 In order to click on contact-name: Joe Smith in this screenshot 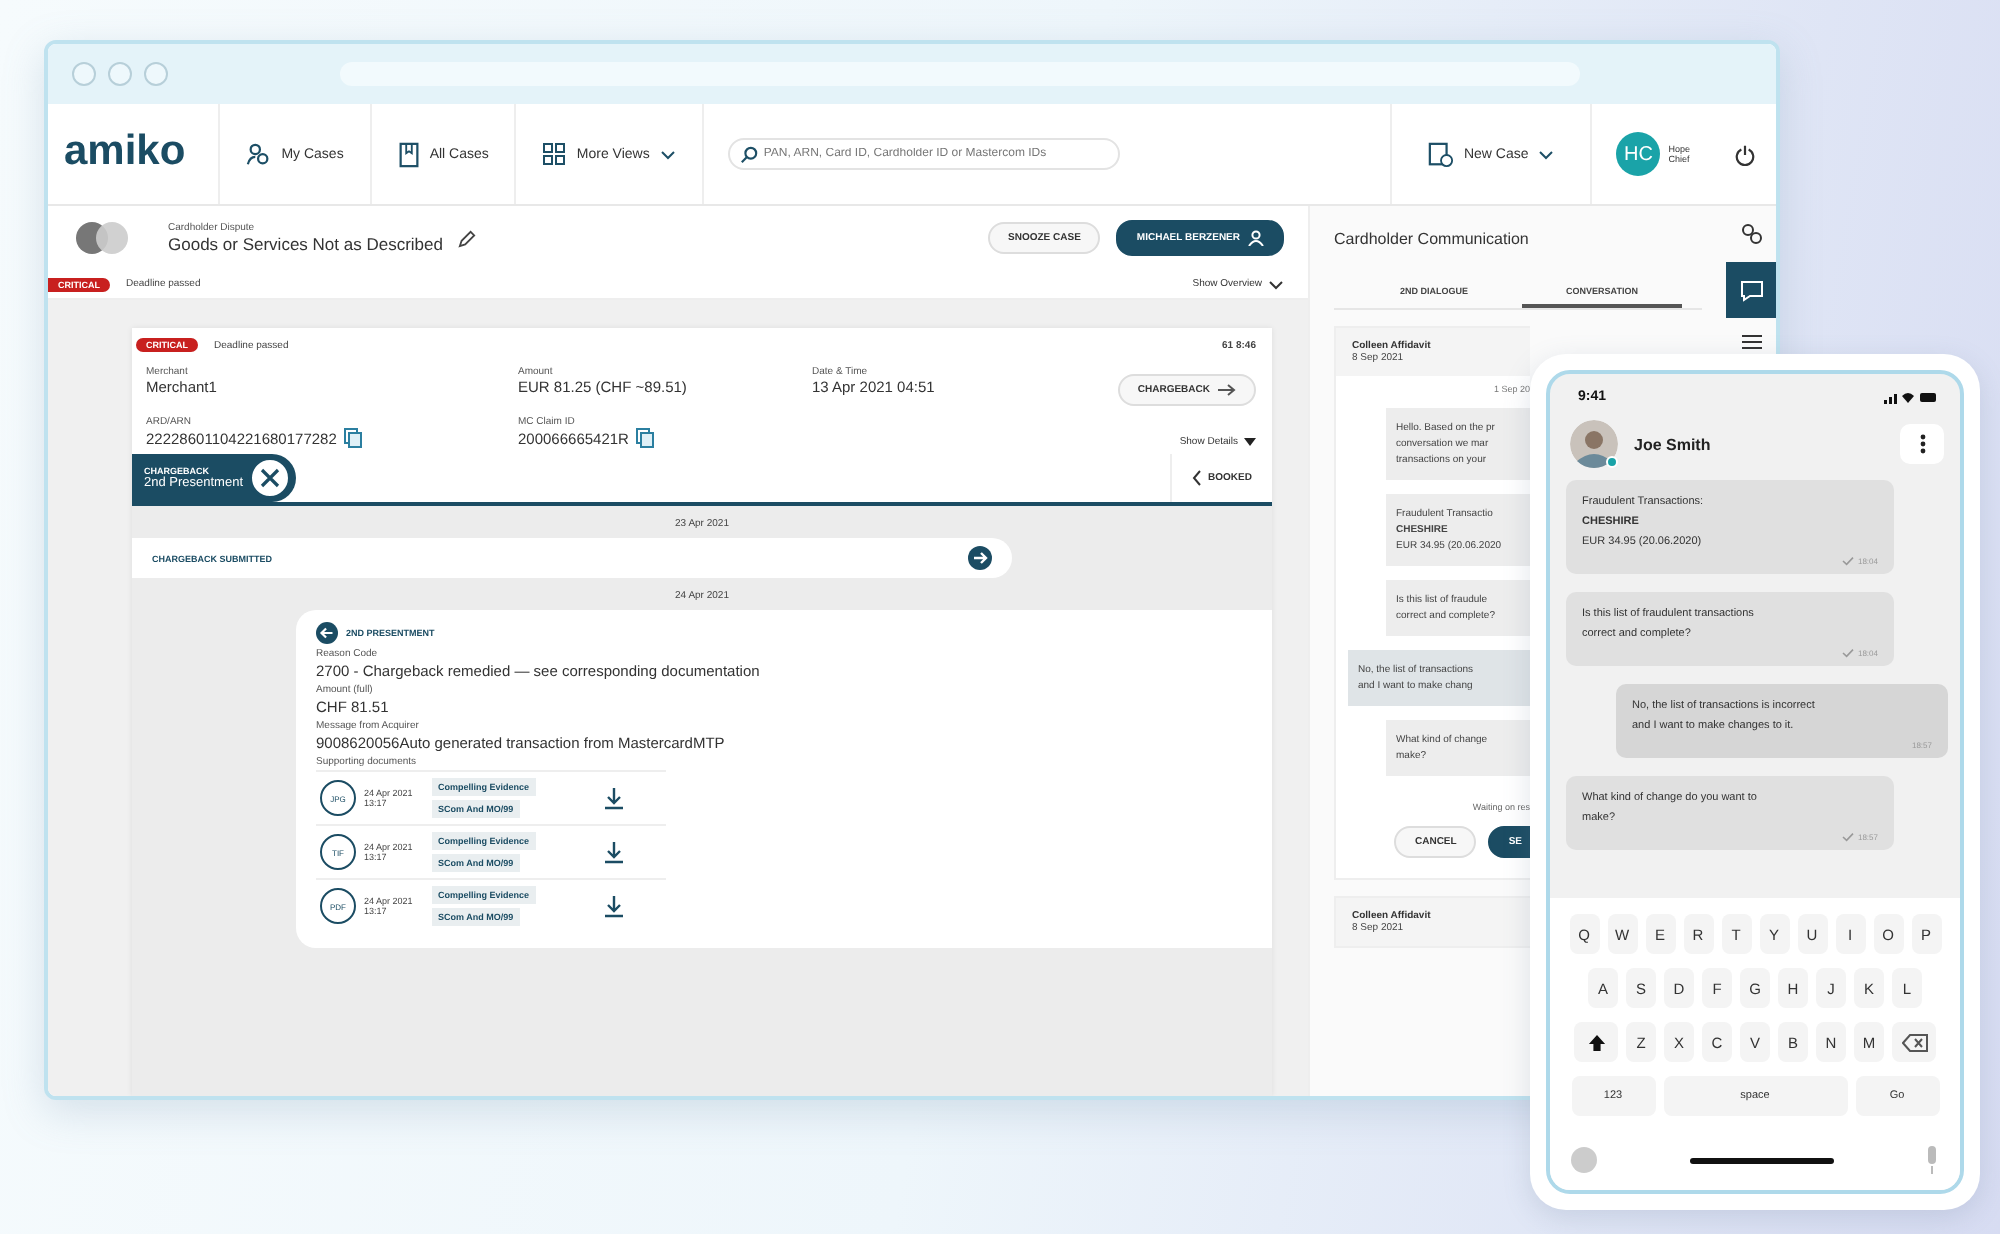, I will do `click(1672, 444)`.